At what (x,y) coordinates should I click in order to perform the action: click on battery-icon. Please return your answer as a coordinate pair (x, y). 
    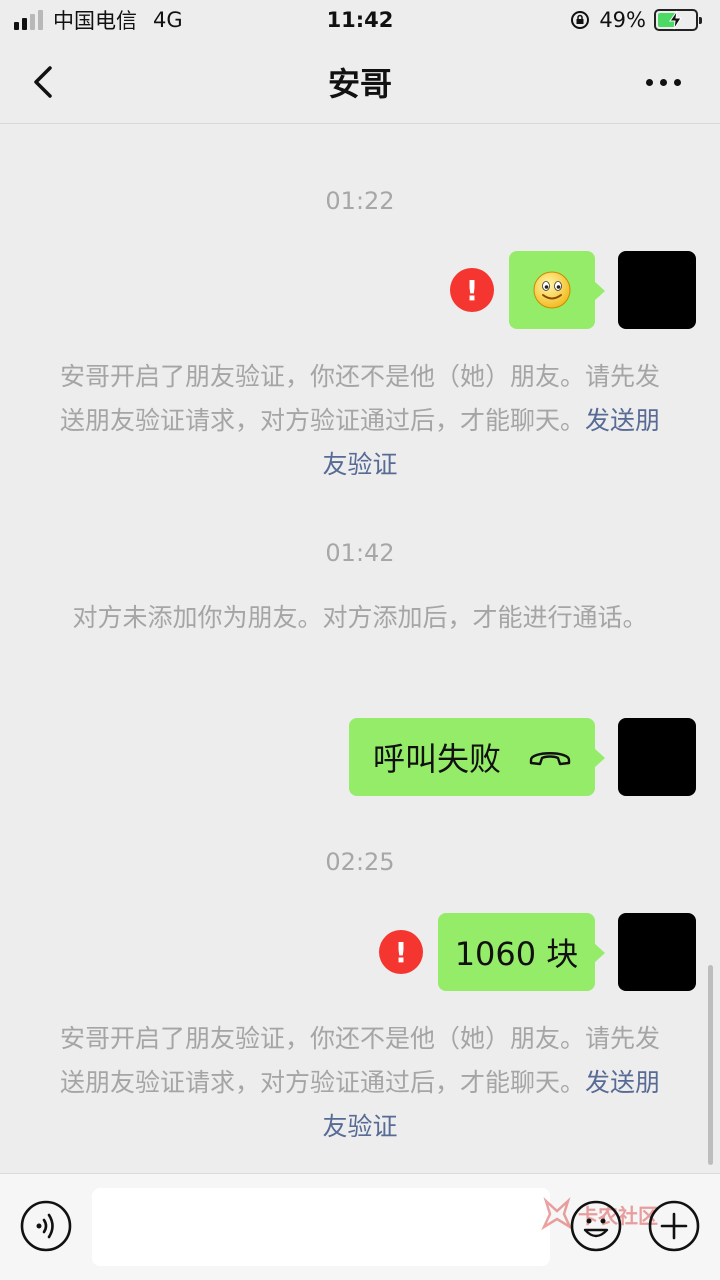
    Looking at the image, I should click on (678, 20).